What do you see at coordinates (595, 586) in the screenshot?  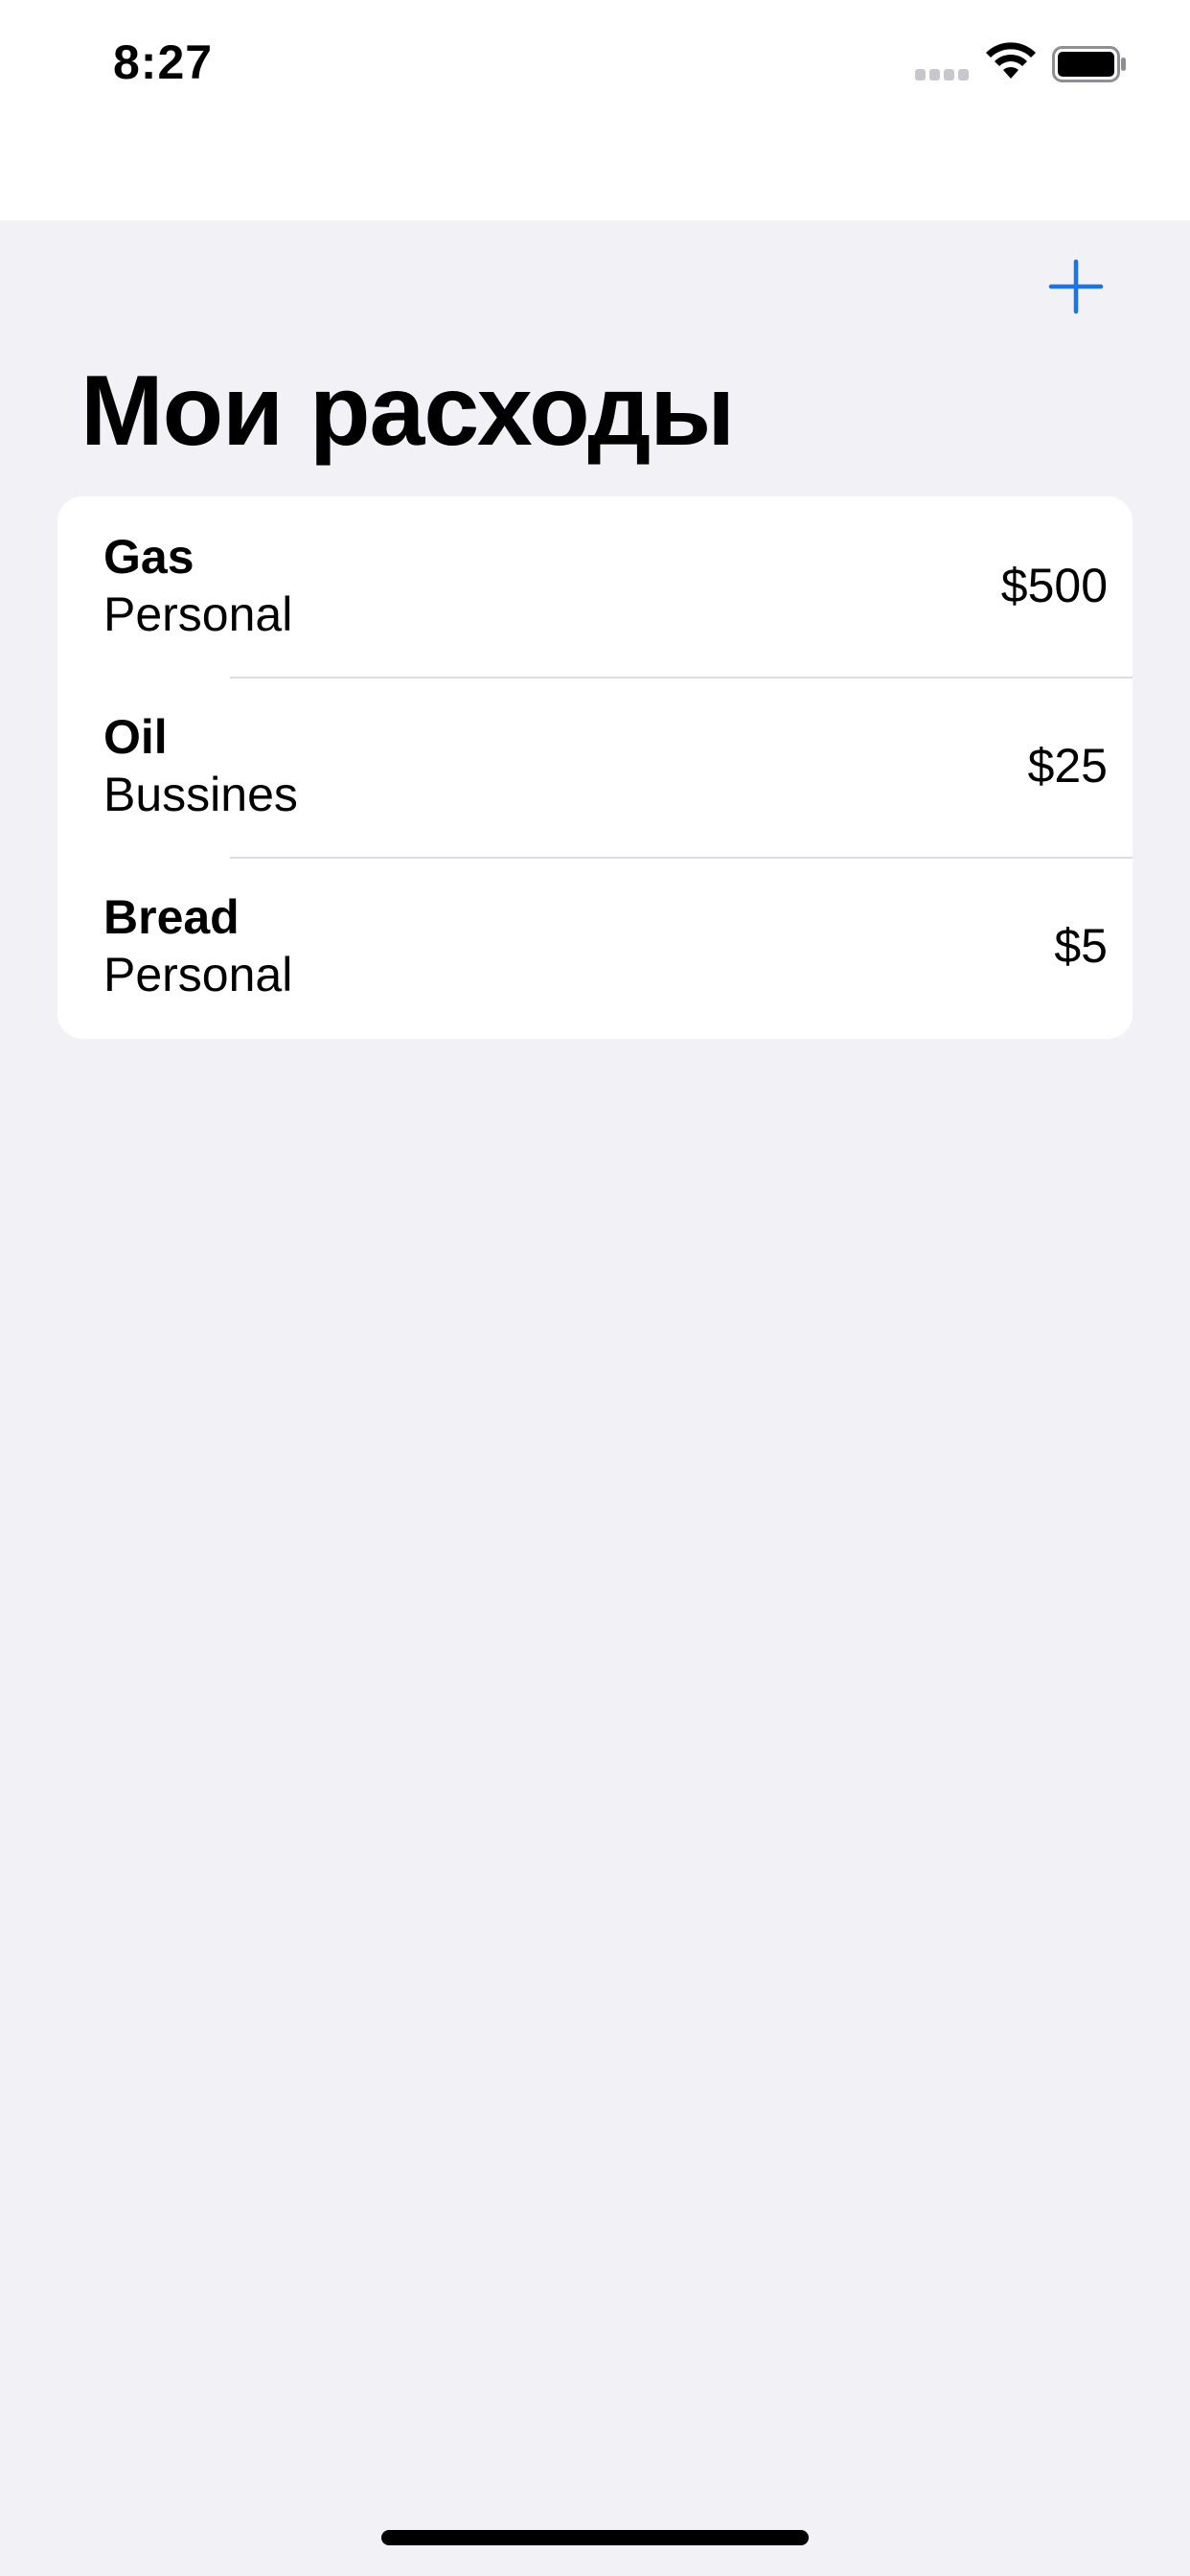 I see `list-item: Gas Personal $500` at bounding box center [595, 586].